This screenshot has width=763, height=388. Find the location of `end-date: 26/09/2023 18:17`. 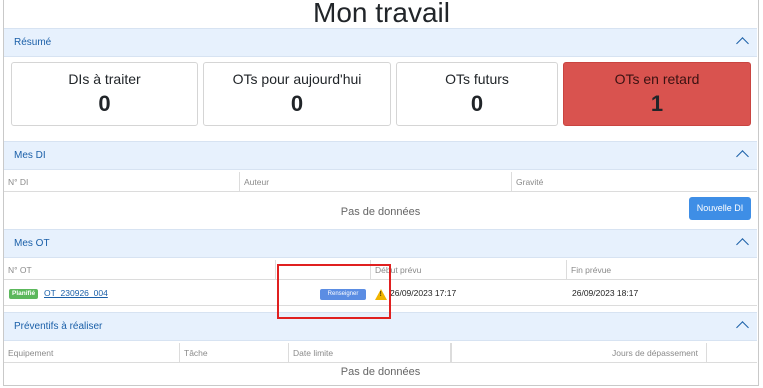

end-date: 26/09/2023 18:17 is located at coordinates (605, 293).